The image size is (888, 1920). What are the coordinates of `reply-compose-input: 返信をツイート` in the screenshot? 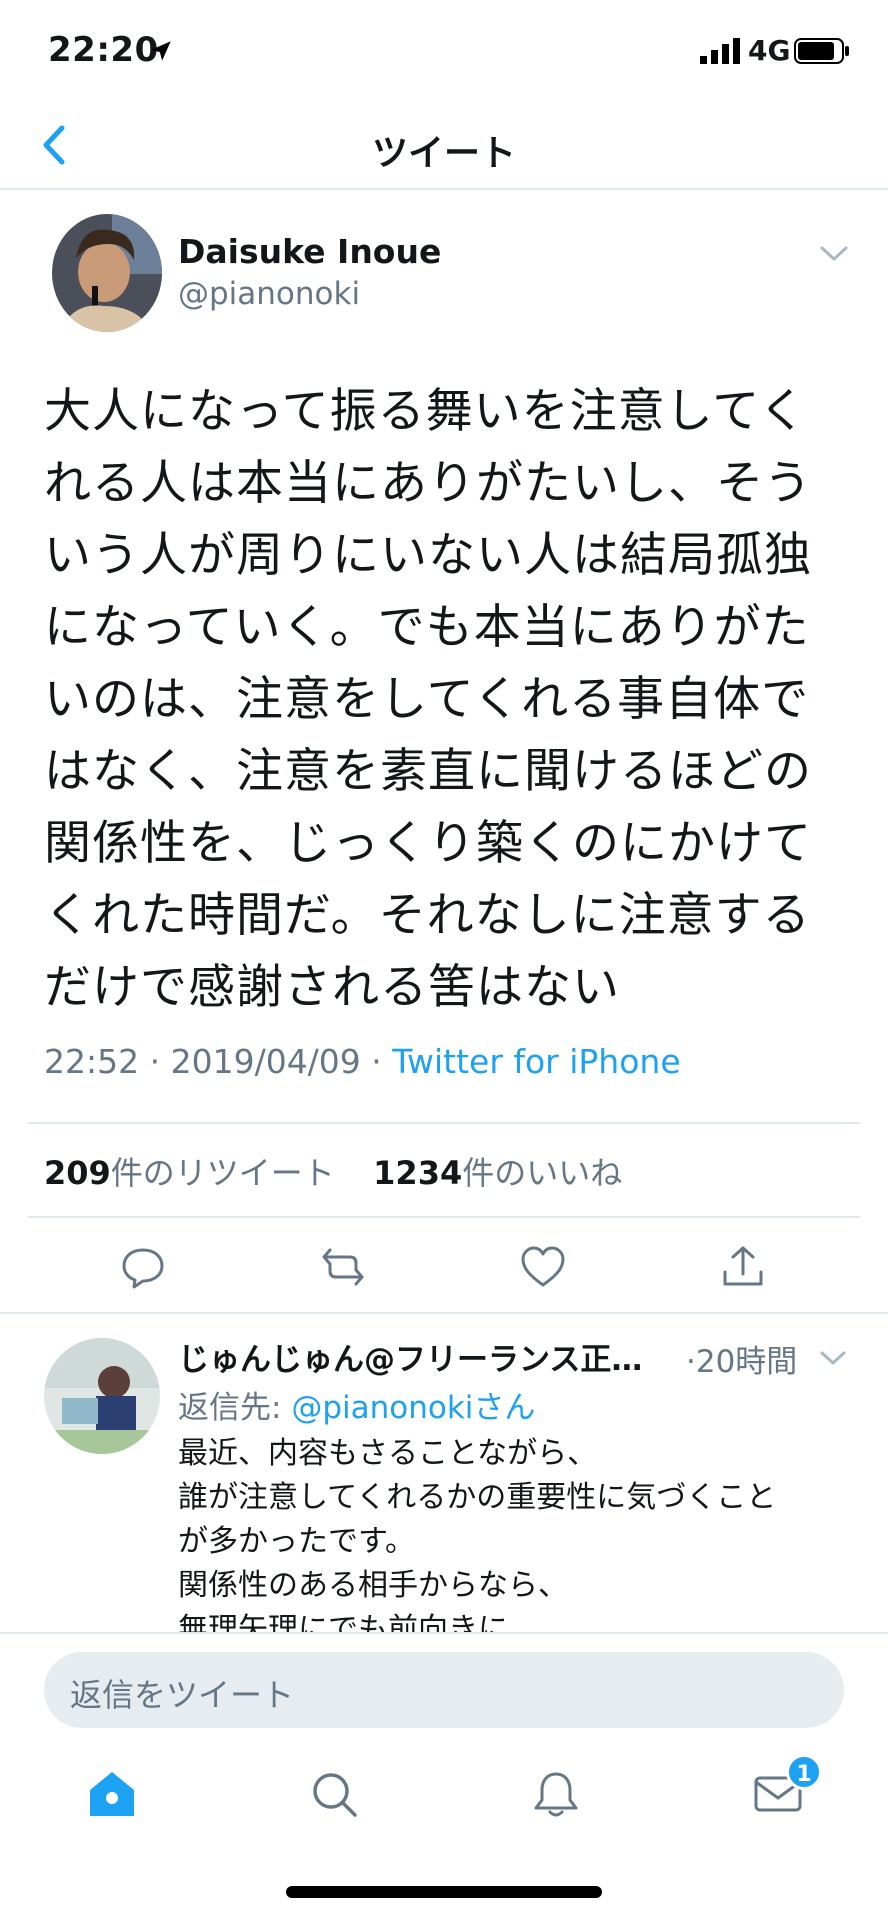 It's located at (444, 1690).